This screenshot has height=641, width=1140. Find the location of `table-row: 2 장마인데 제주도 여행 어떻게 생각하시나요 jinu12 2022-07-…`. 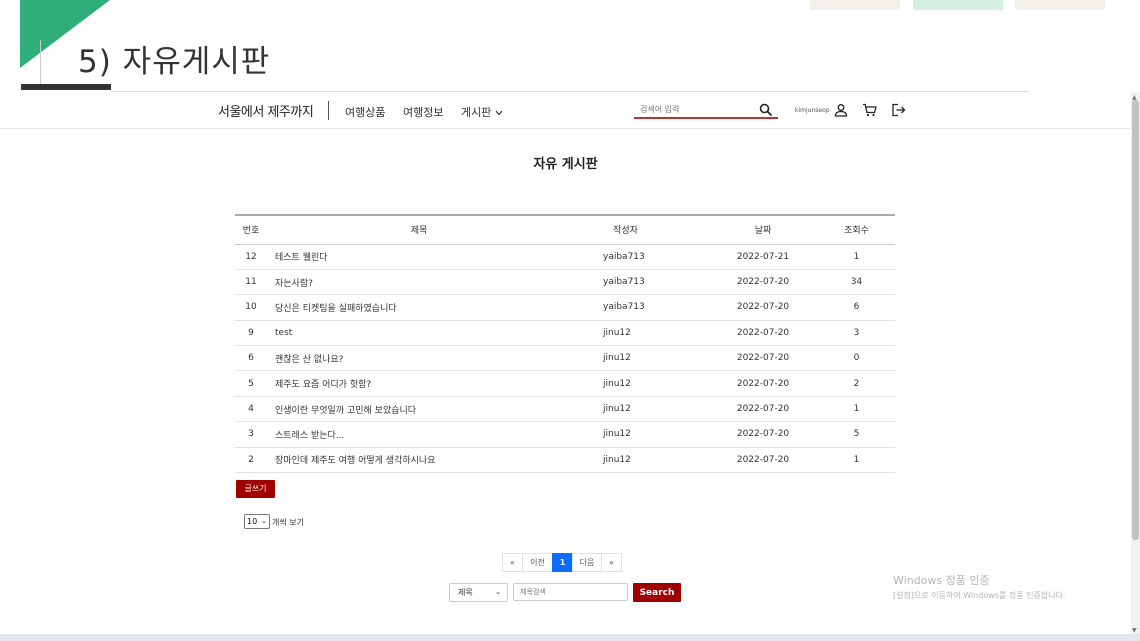

table-row: 2 장마인데 제주도 여행 어떻게 생각하시나요 jinu12 2022-07-… is located at coordinates (565, 460).